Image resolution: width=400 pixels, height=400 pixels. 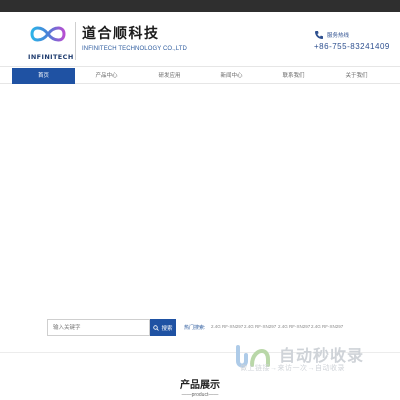 I want to click on search-button-label: 搜索, so click(x=167, y=328).